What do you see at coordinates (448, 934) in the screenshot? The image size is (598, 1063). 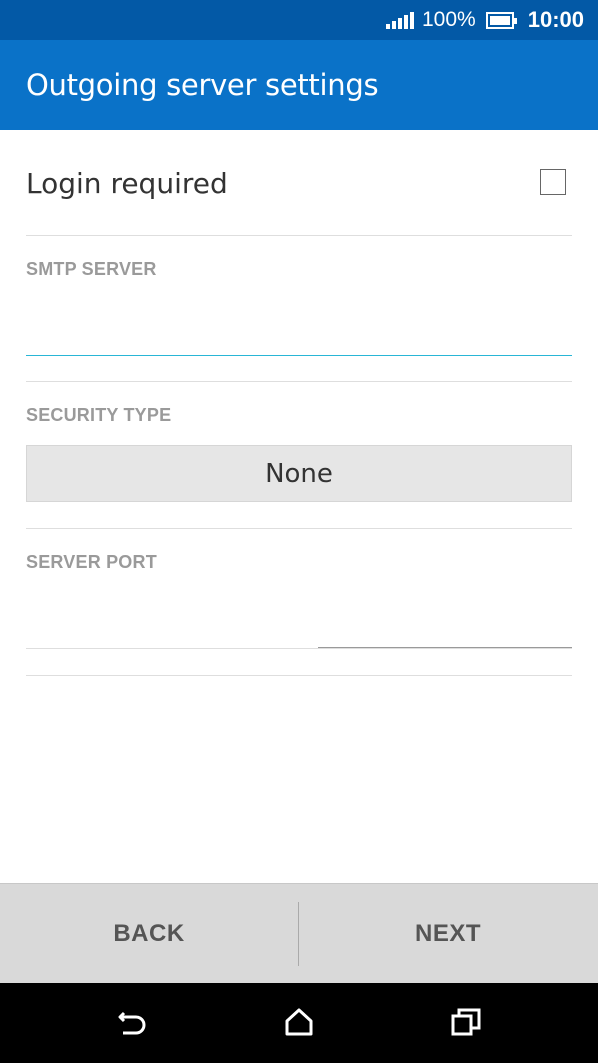 I see `next-button: NEXT` at bounding box center [448, 934].